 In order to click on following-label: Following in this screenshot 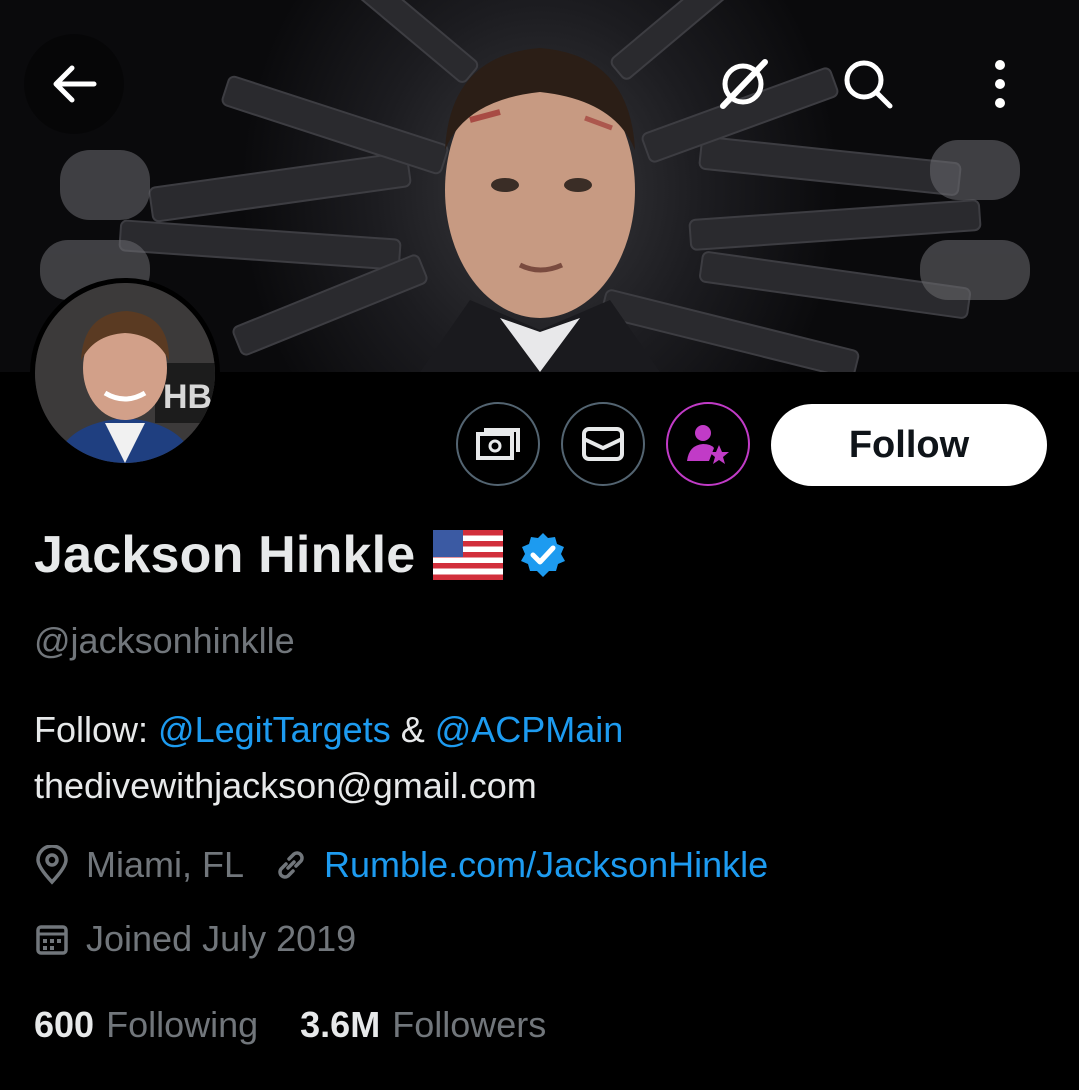, I will do `click(182, 1024)`.